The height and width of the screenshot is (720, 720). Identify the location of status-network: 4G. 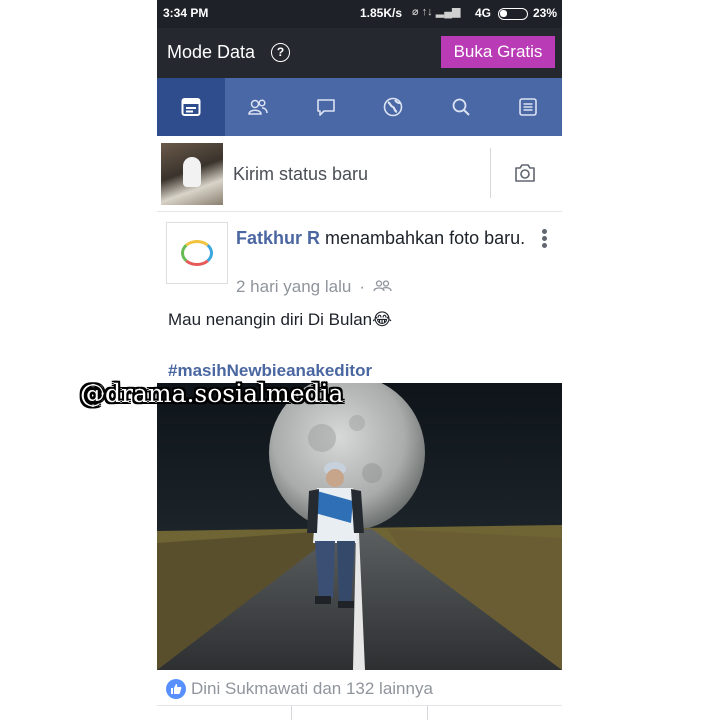
(483, 13).